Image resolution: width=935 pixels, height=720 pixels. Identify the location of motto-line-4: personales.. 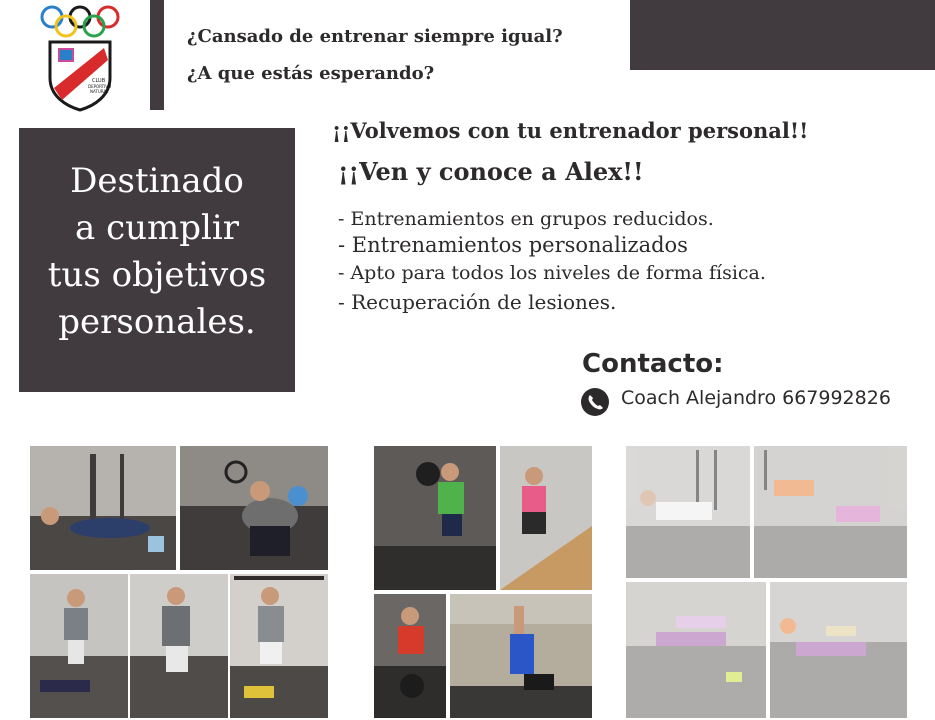
(157, 322).